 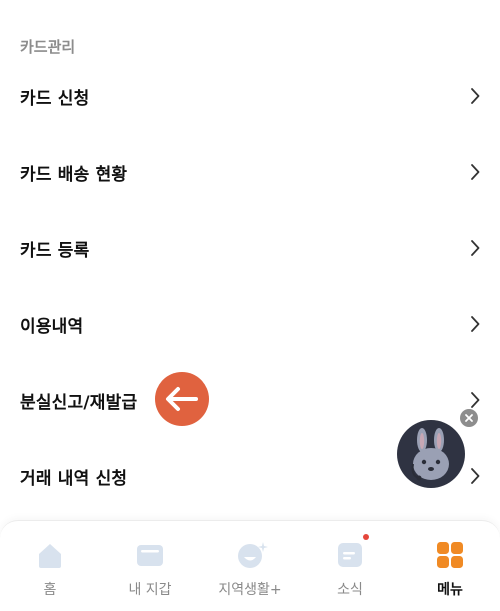 I want to click on tab-label: 메뉴, so click(x=450, y=590).